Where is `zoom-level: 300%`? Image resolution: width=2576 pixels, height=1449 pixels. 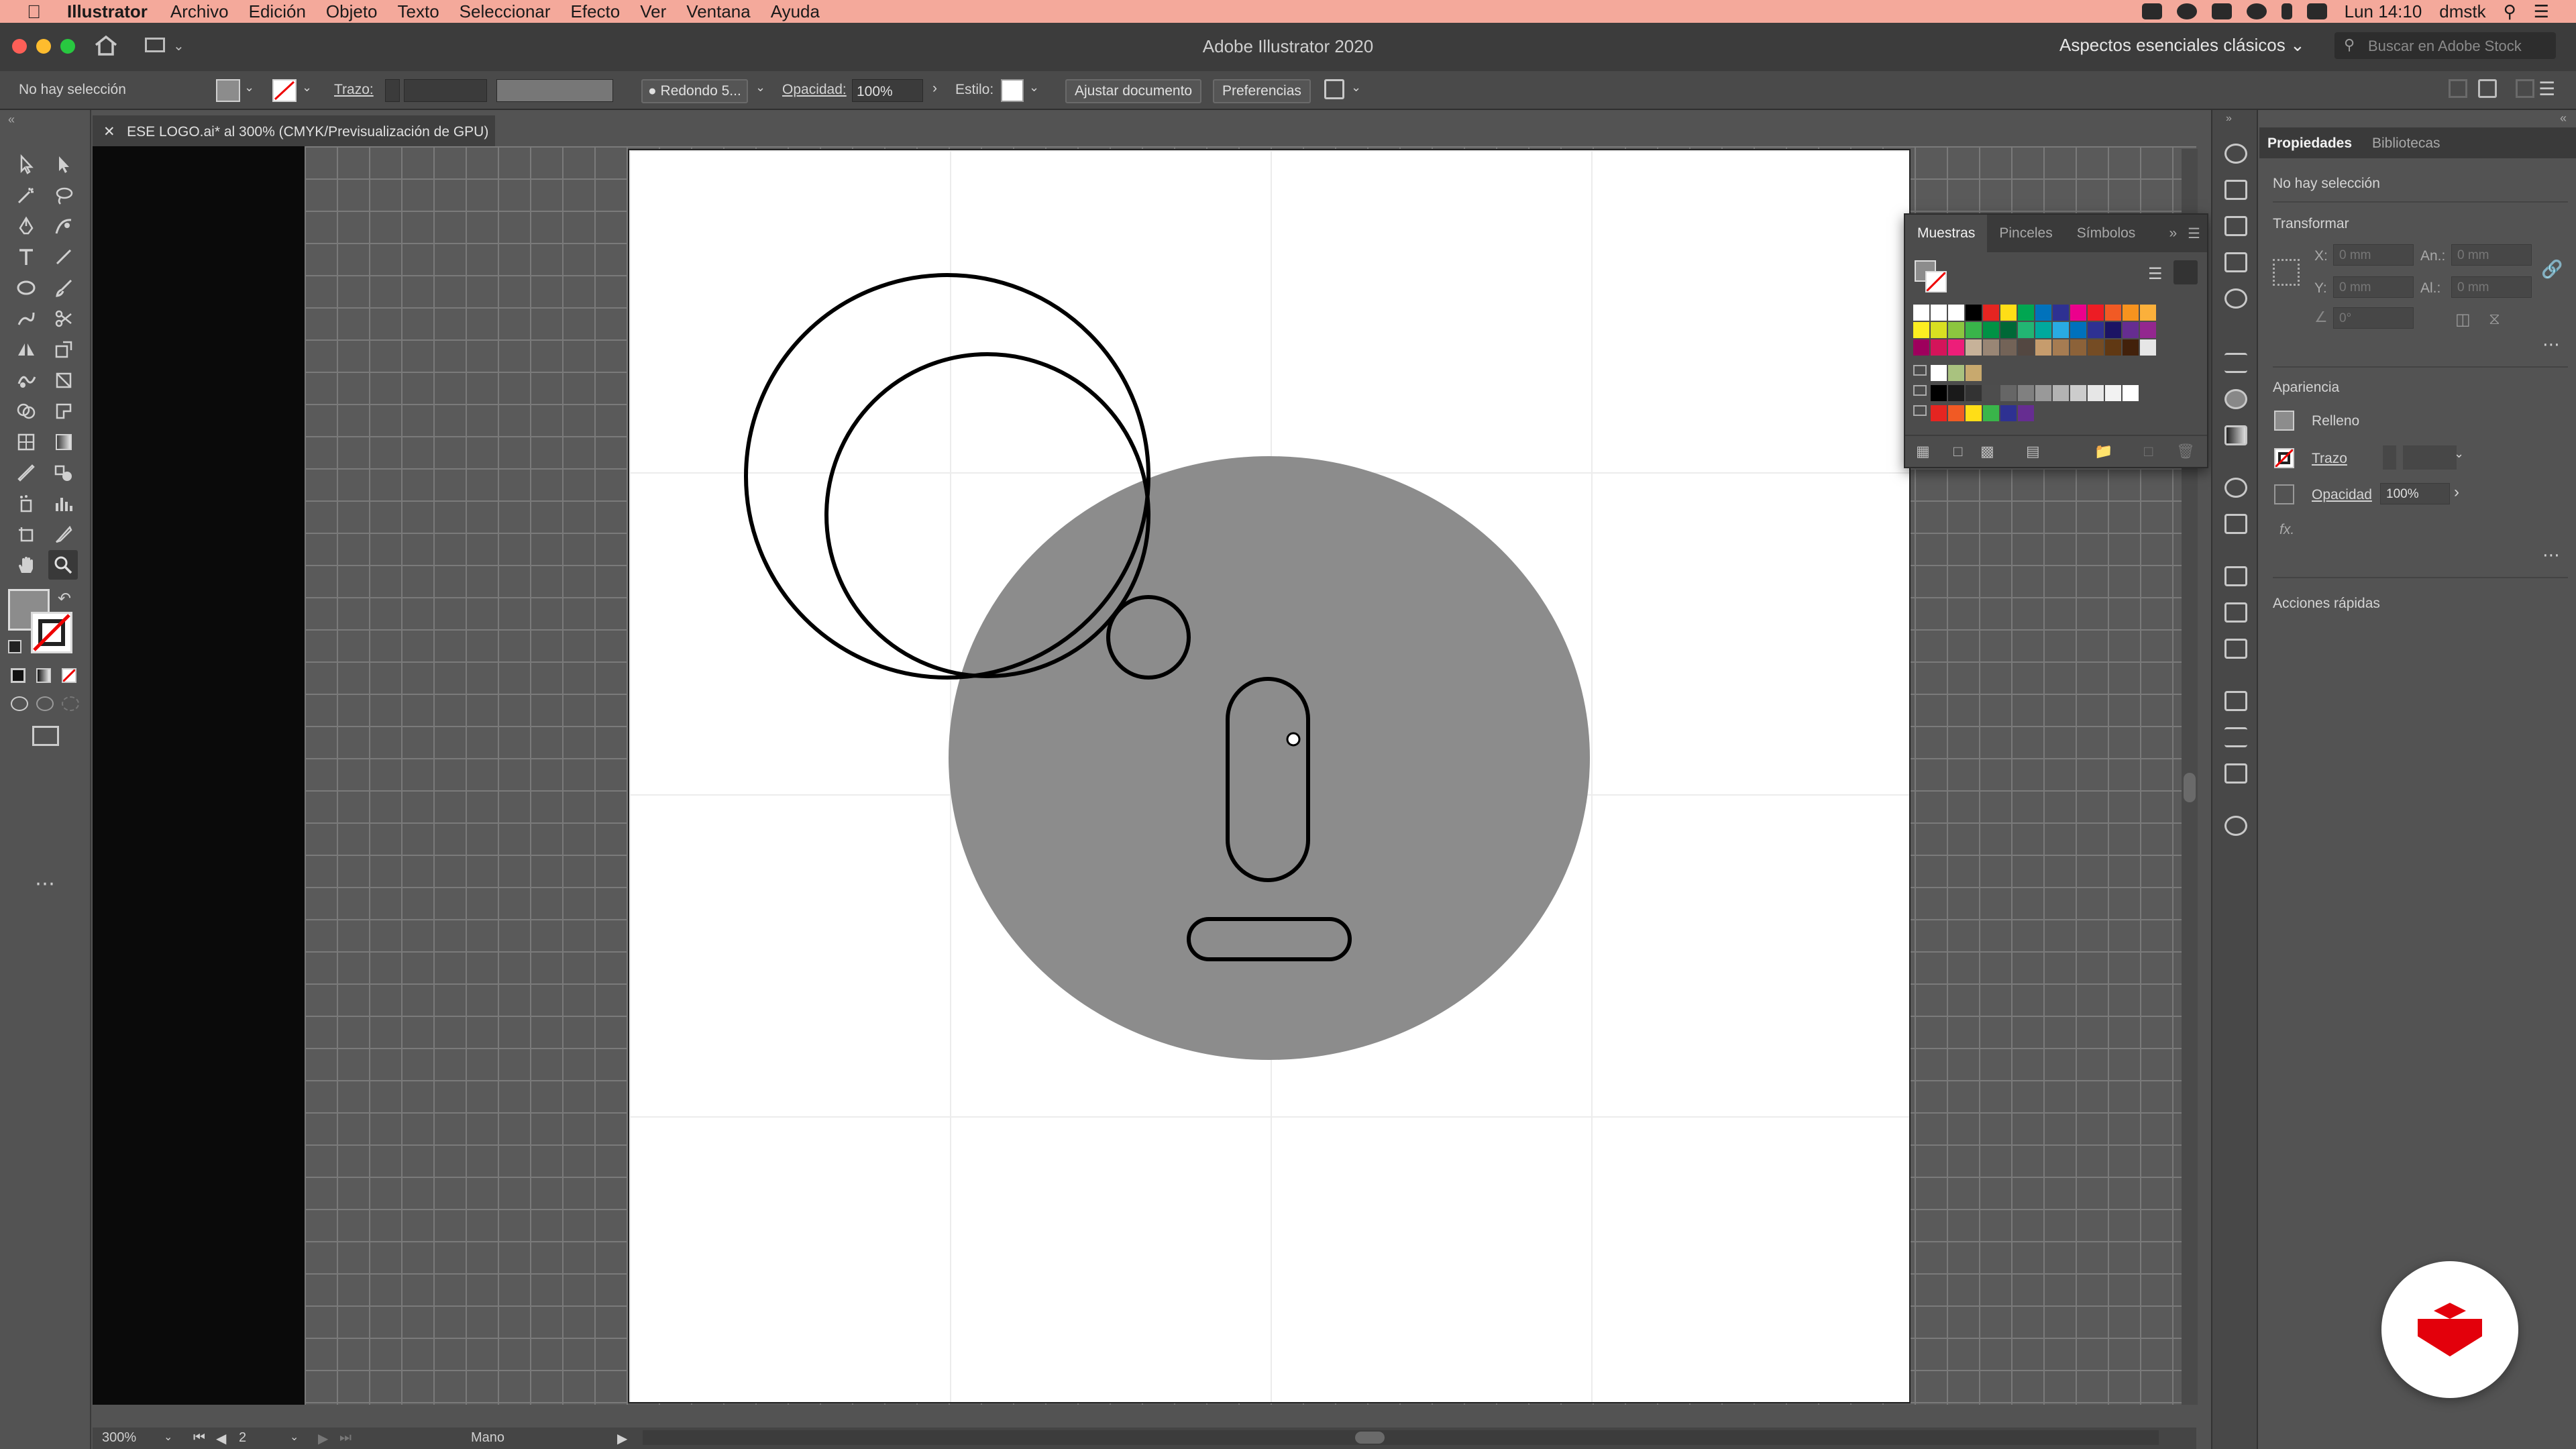
zoom-level: 300% is located at coordinates (119, 1438).